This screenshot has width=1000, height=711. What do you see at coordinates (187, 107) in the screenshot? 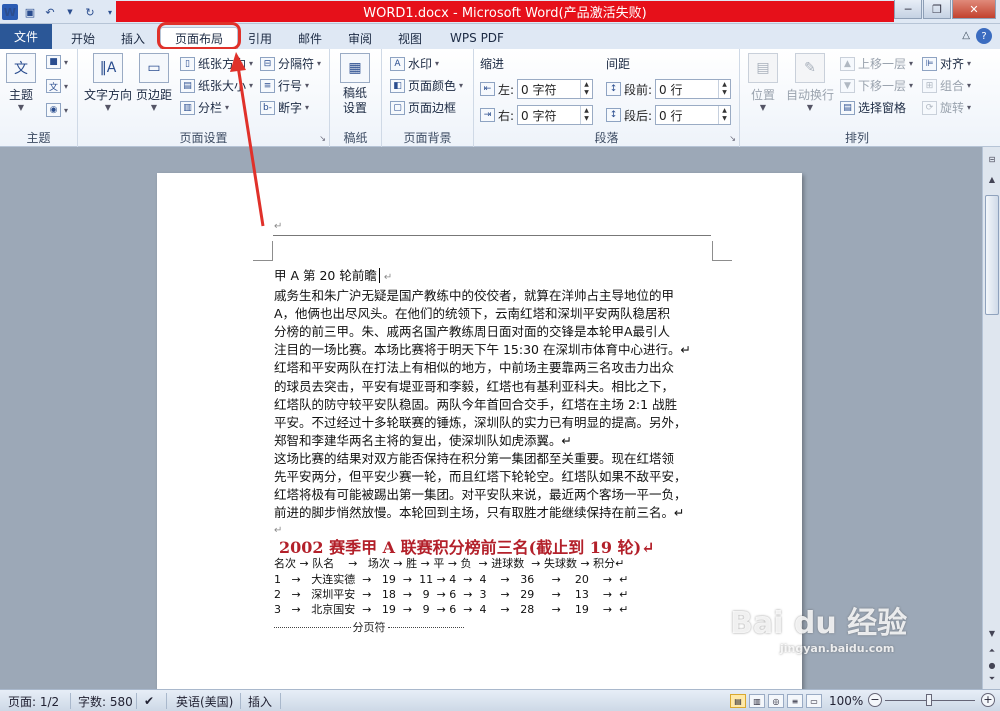
I see `columns-icon: ▥` at bounding box center [187, 107].